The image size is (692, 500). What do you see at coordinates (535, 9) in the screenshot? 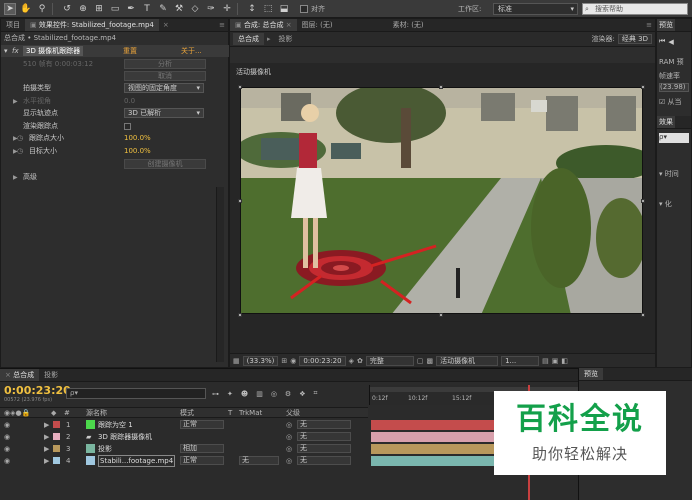
I see `workspace-select: 标准 ▾` at bounding box center [535, 9].